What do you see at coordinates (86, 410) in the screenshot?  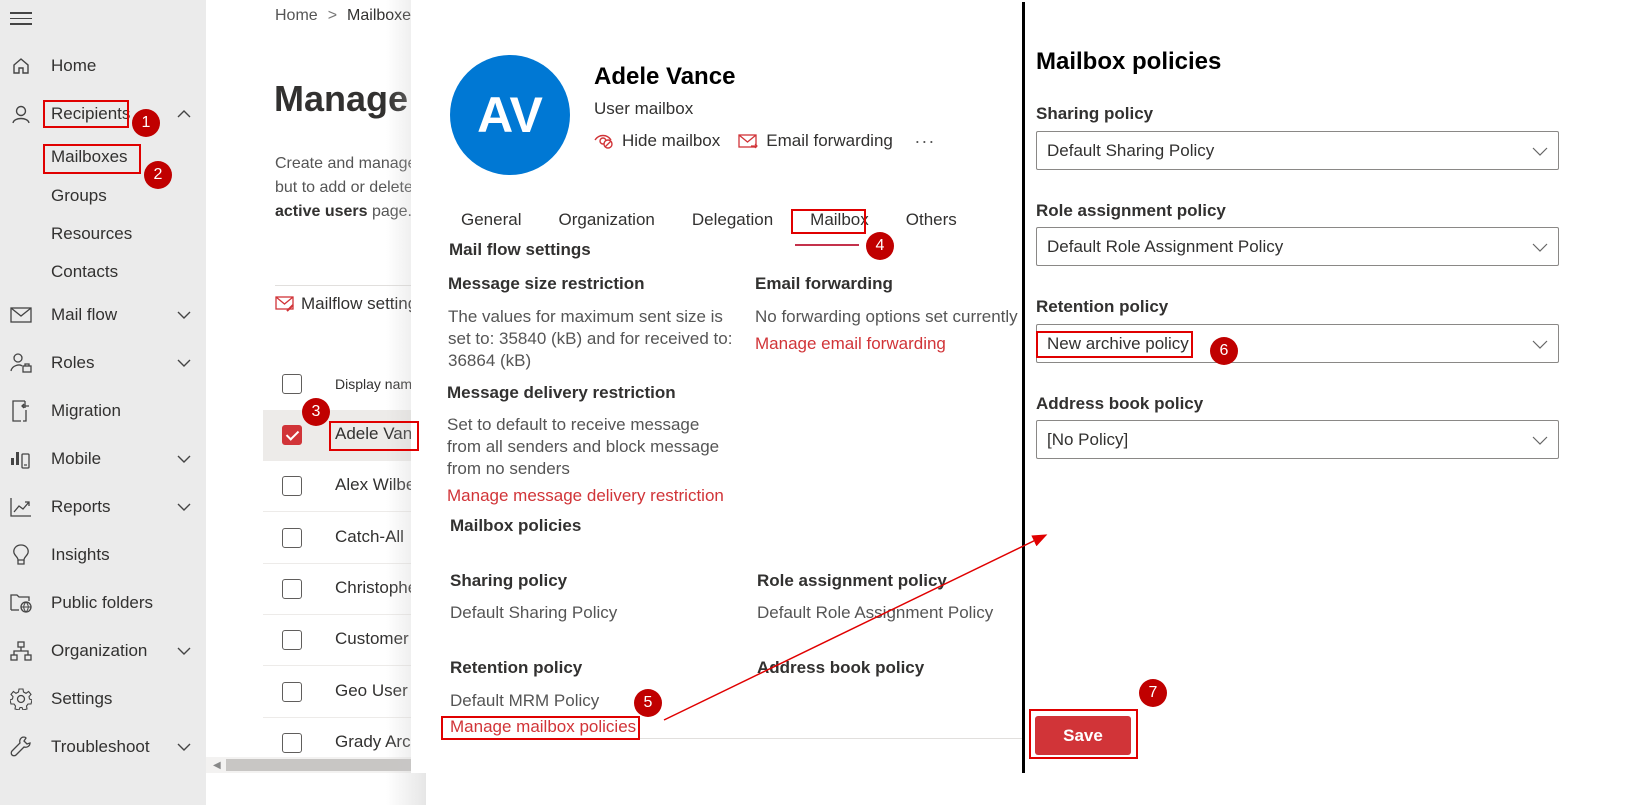 I see `sidebar-item-label: Migration` at bounding box center [86, 410].